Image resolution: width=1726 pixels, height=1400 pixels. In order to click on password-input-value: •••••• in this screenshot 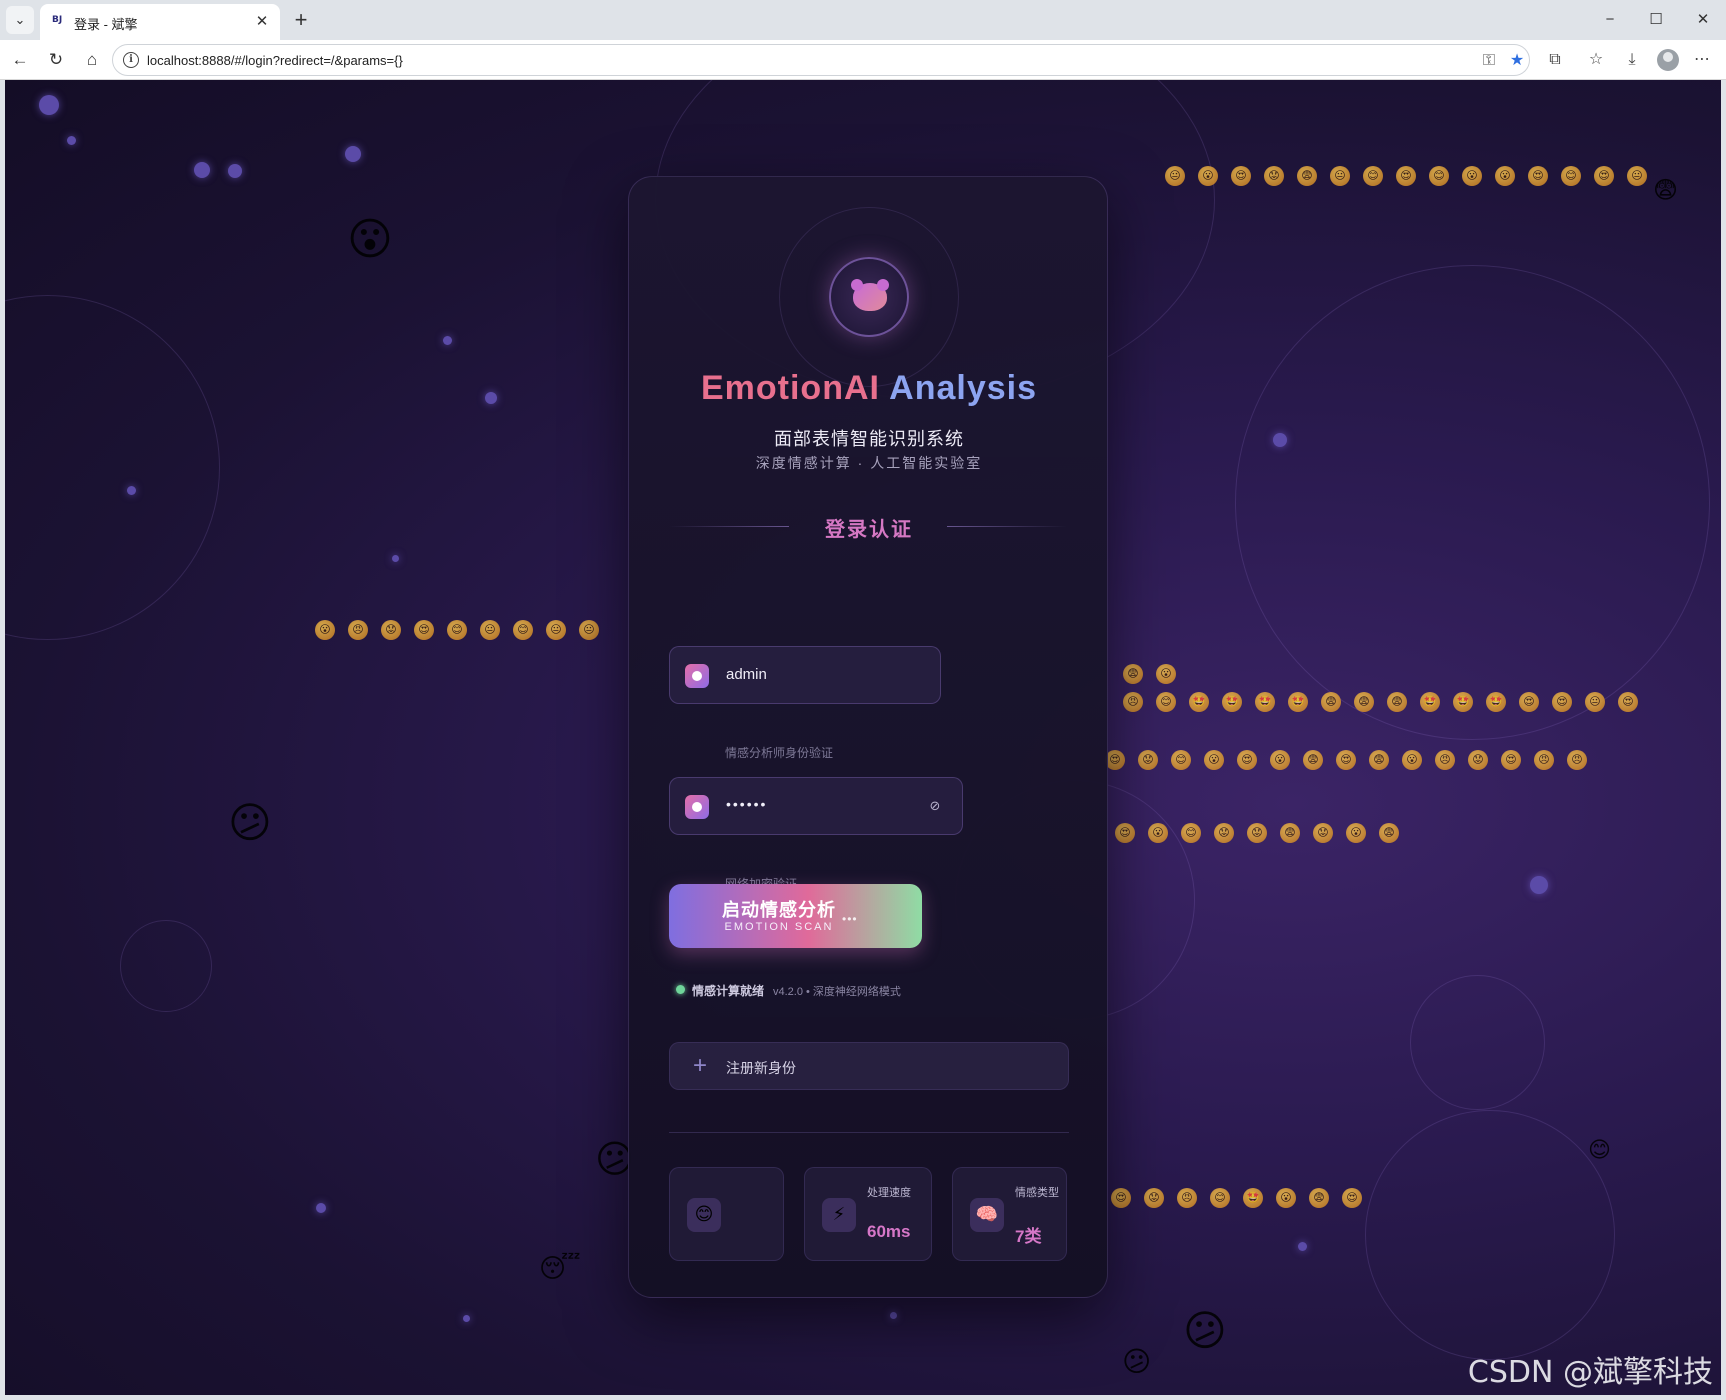, I will do `click(746, 804)`.